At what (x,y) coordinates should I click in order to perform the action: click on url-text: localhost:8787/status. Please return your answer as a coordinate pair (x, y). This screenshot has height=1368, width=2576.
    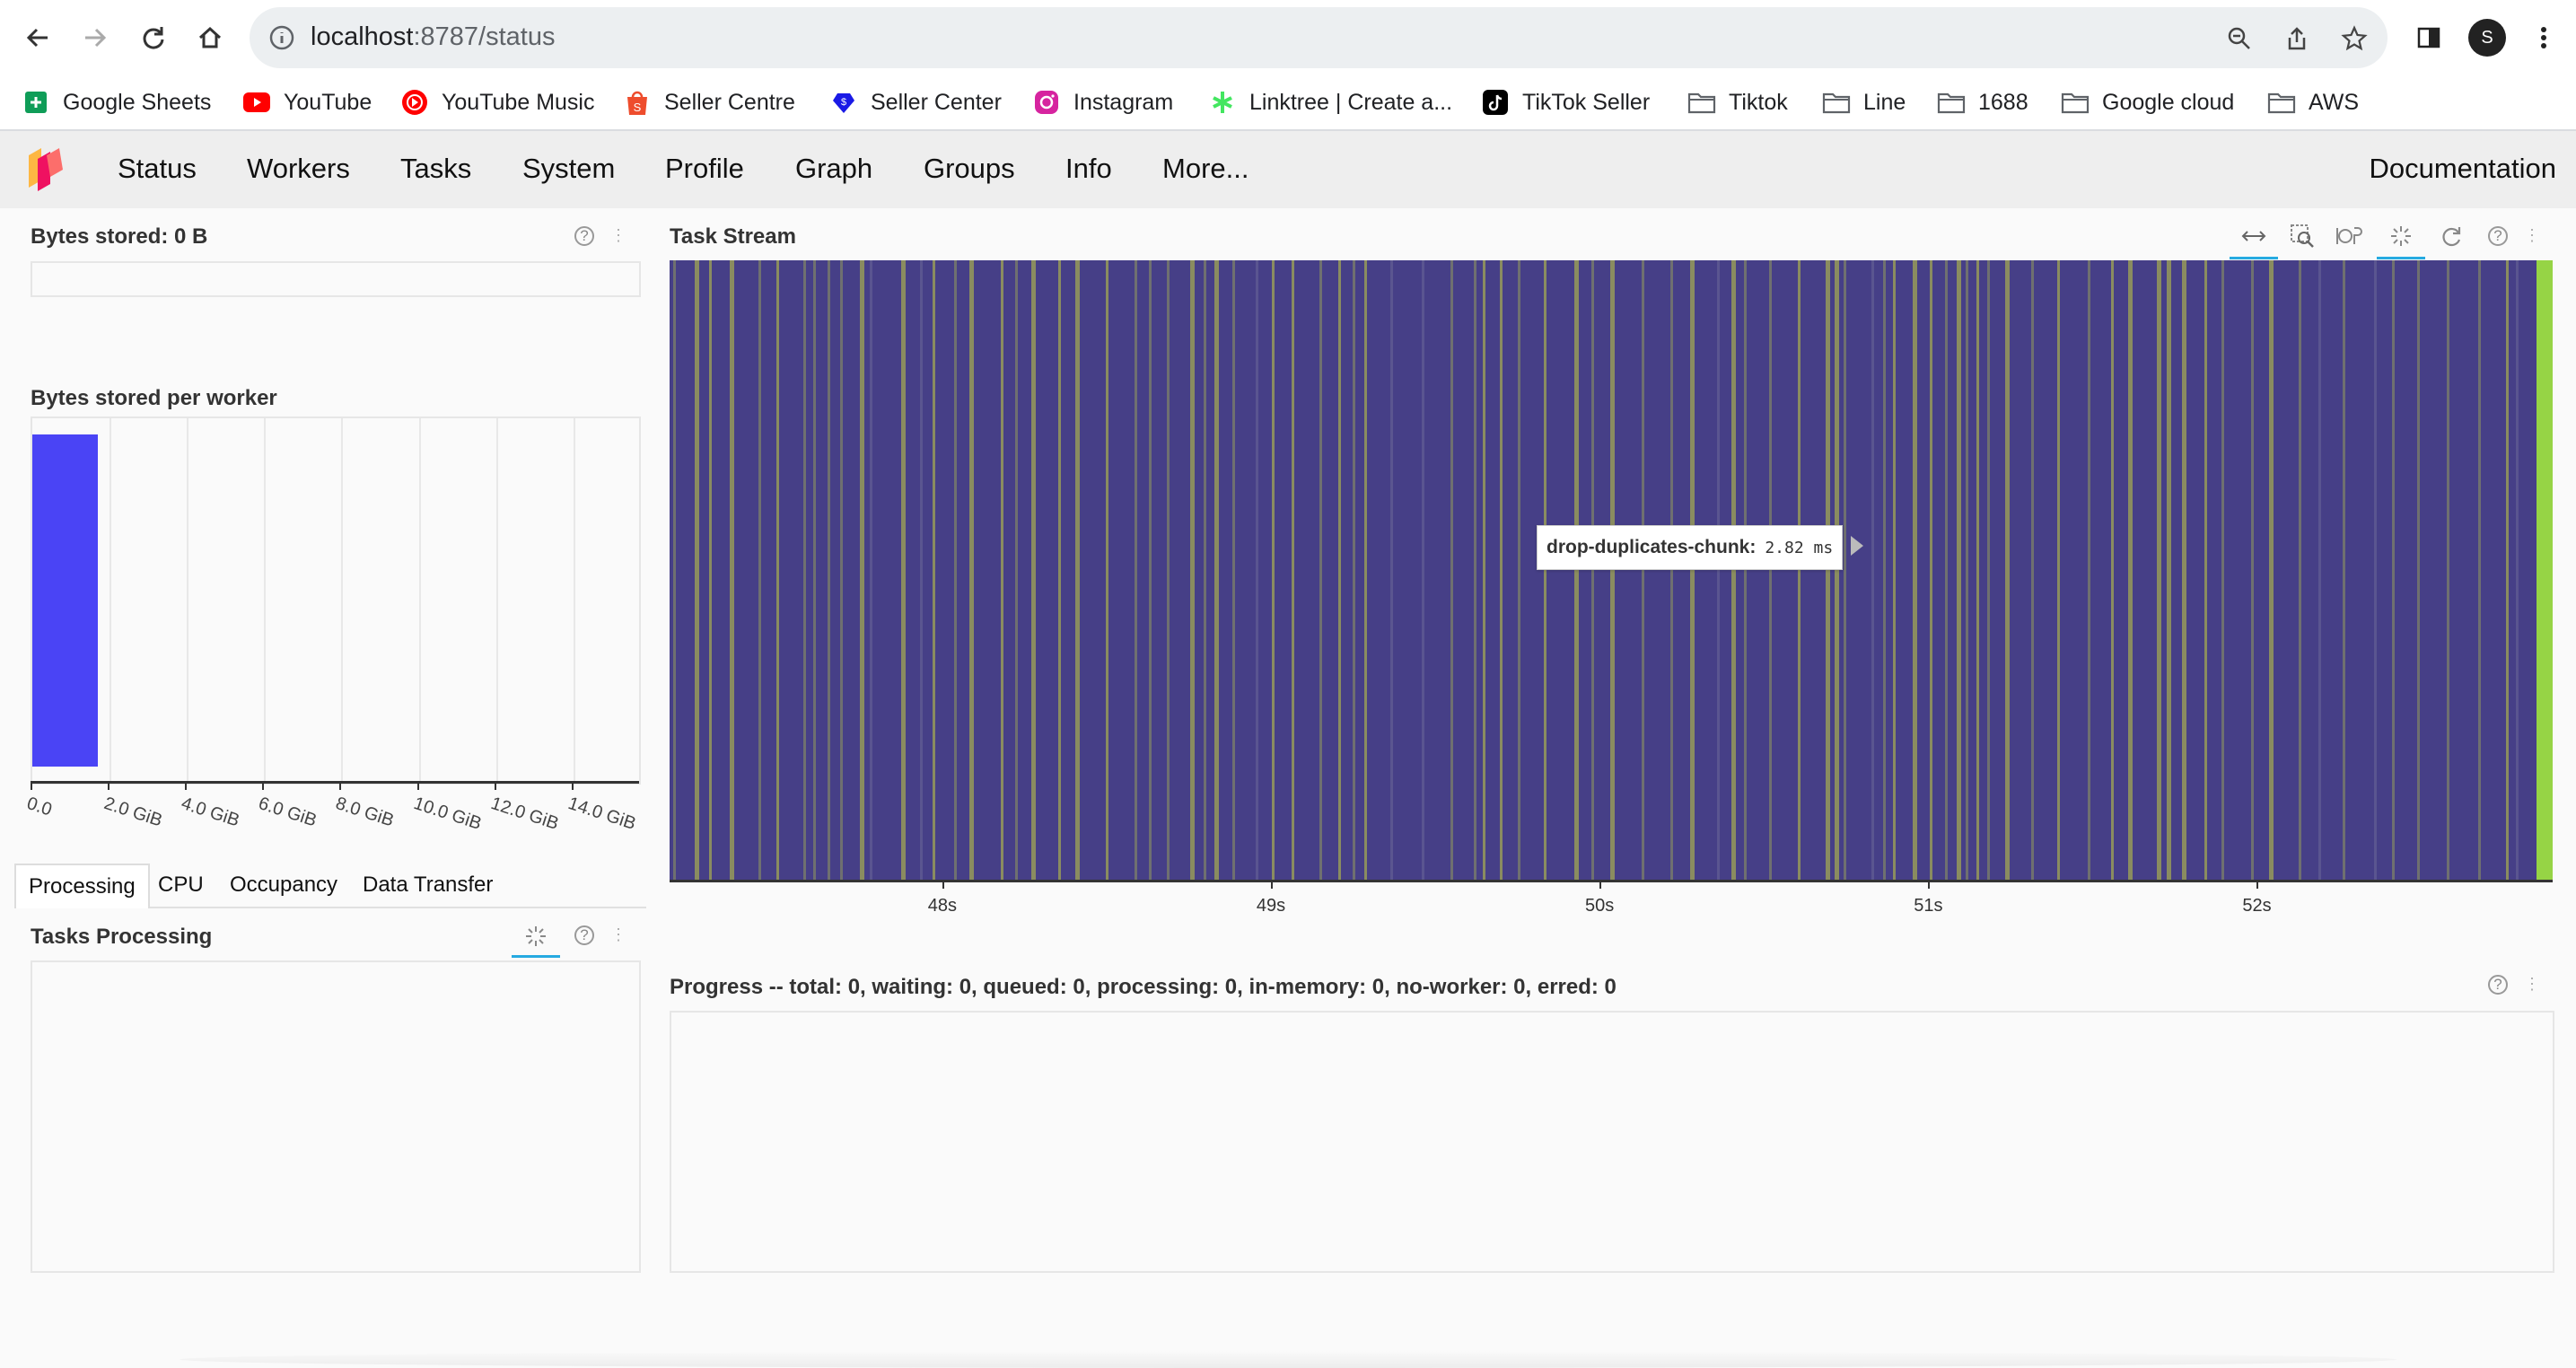
    Looking at the image, I should click on (433, 37).